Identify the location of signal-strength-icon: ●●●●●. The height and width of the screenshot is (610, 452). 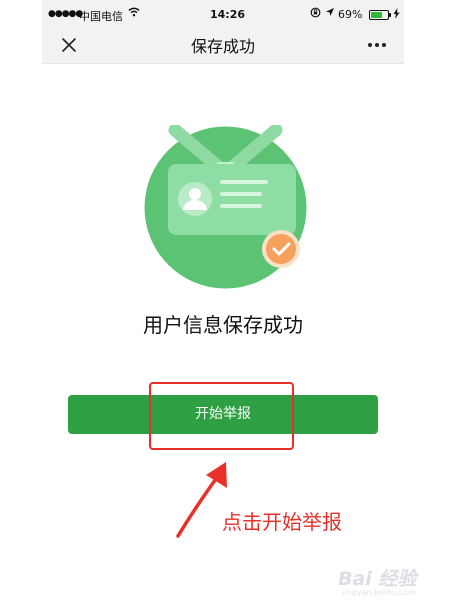
(65, 14).